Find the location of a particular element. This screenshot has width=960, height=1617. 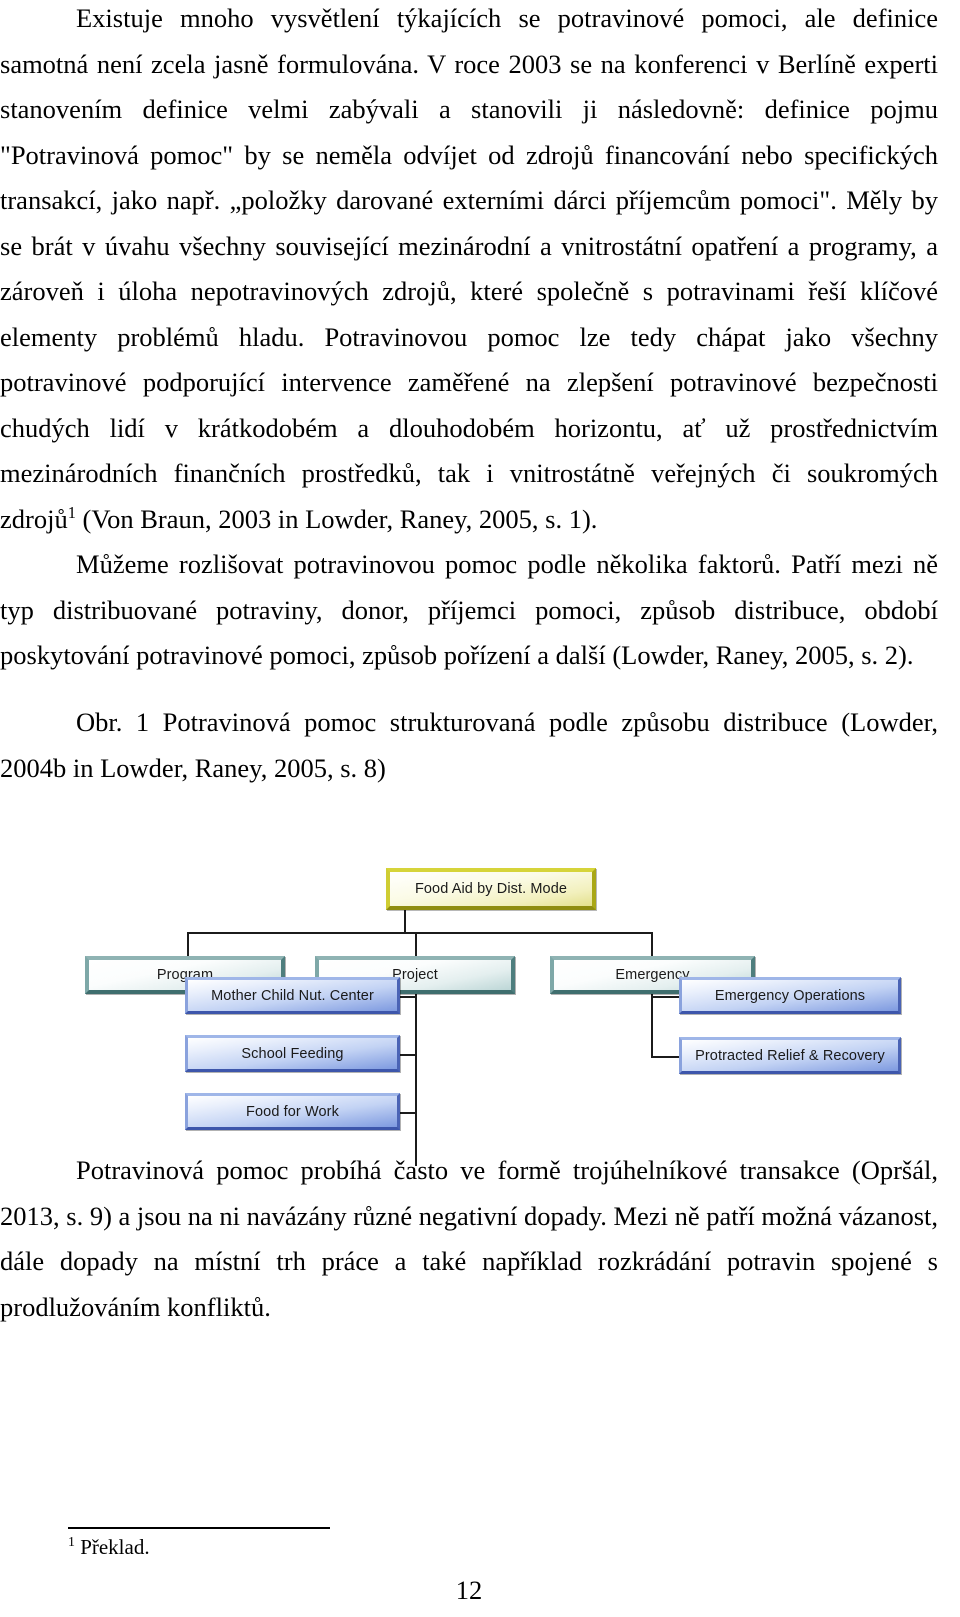

node-label: Emergency Operations is located at coordinates (790, 995).